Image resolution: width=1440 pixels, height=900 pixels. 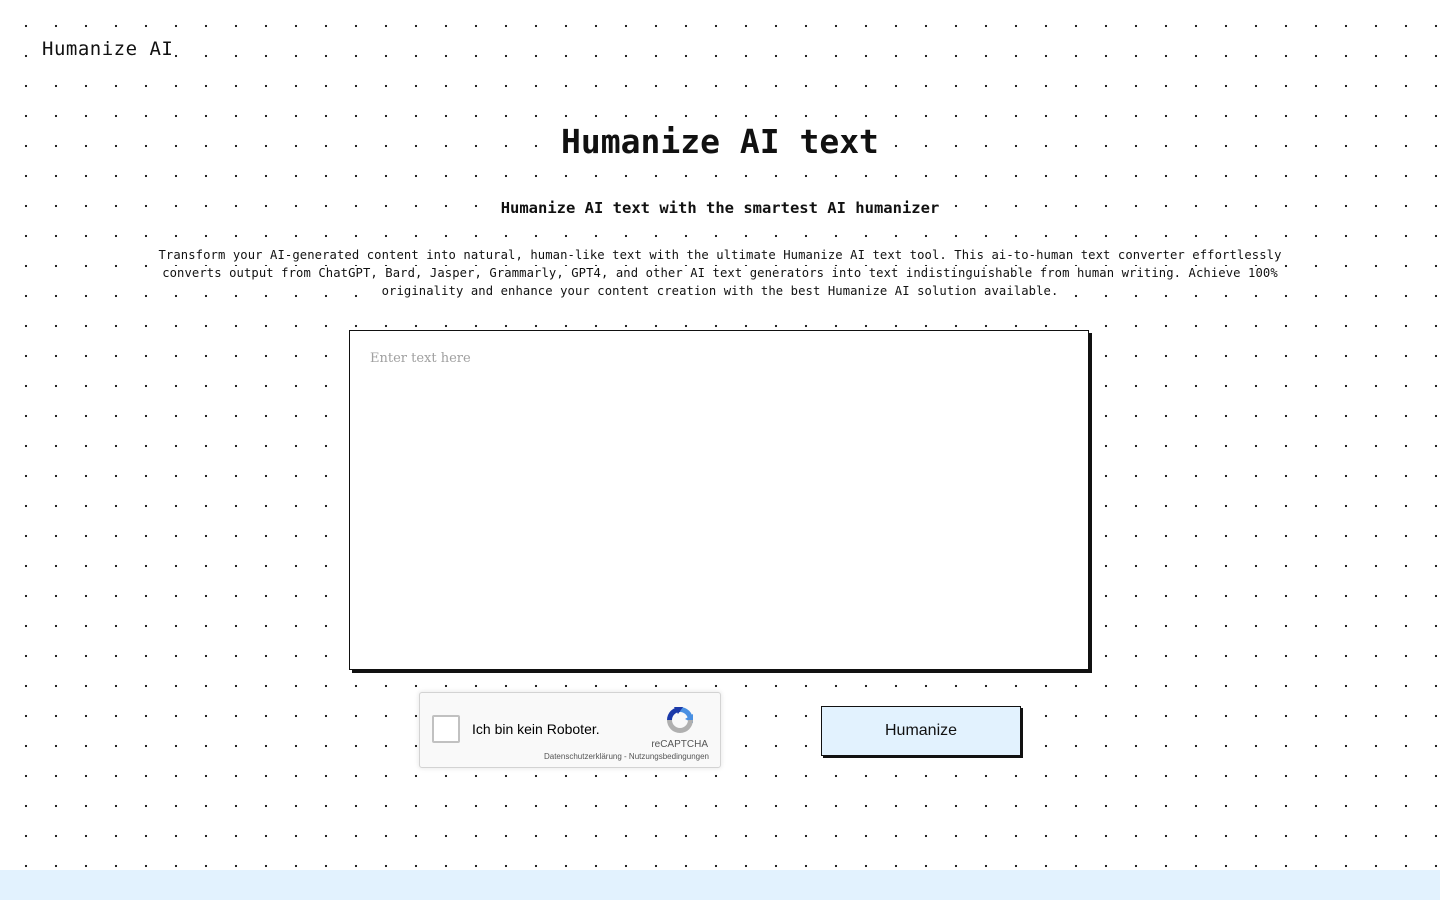 I want to click on page-title: Humanize AI text, so click(x=720, y=142).